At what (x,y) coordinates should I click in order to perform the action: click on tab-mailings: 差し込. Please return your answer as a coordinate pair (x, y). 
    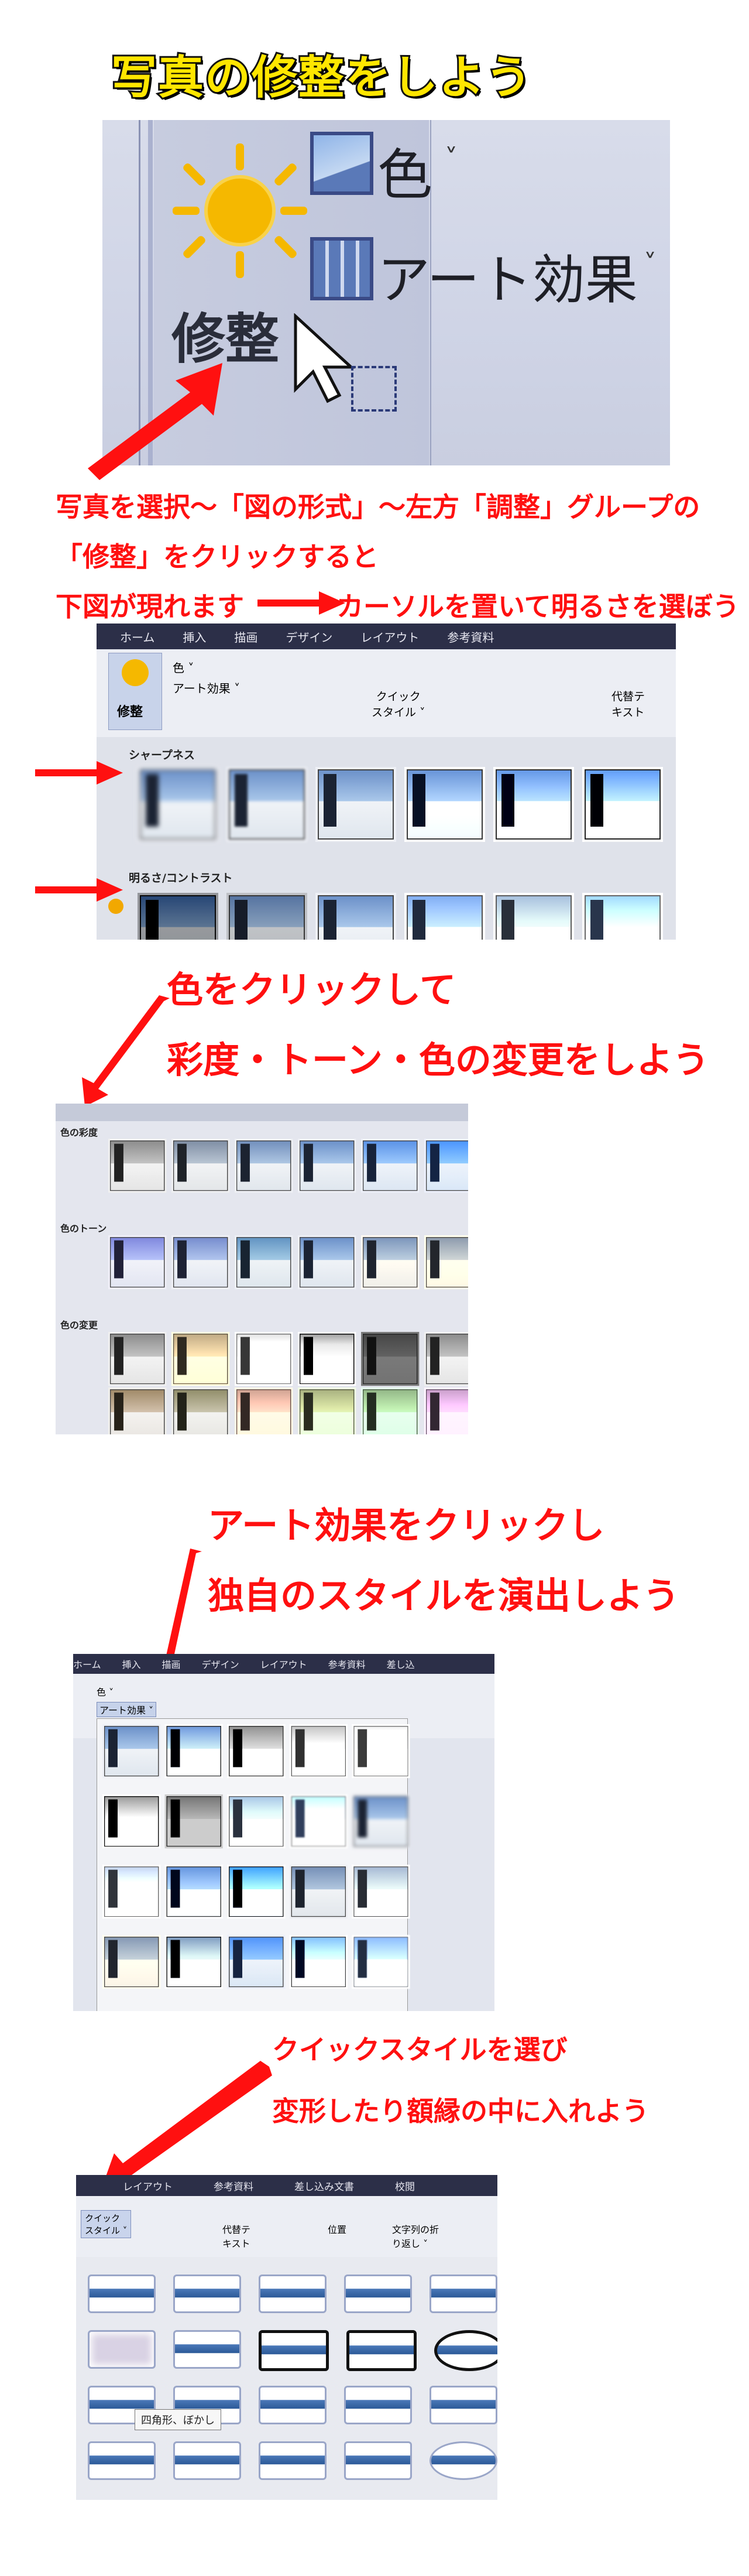
    Looking at the image, I should click on (401, 1664).